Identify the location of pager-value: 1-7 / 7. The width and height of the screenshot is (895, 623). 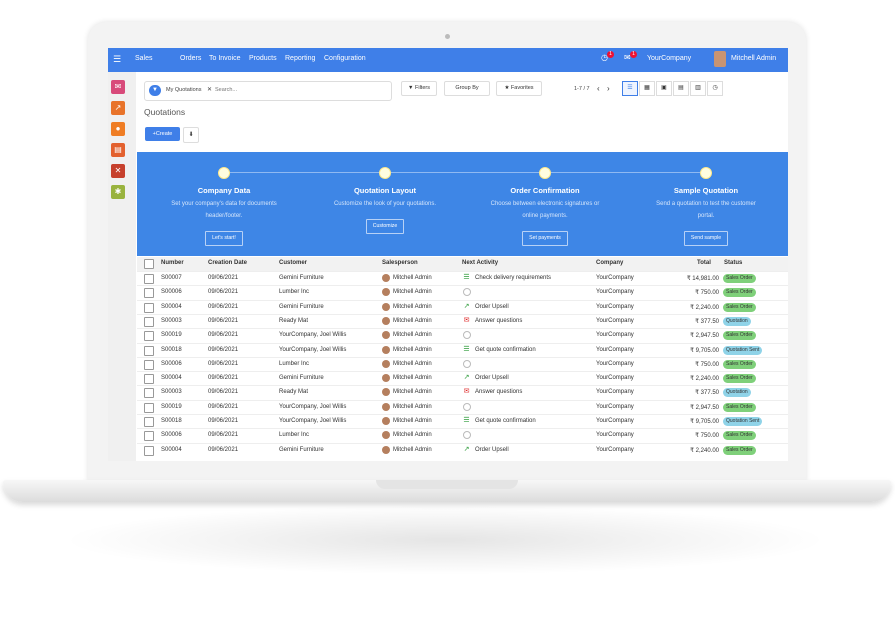
(582, 89).